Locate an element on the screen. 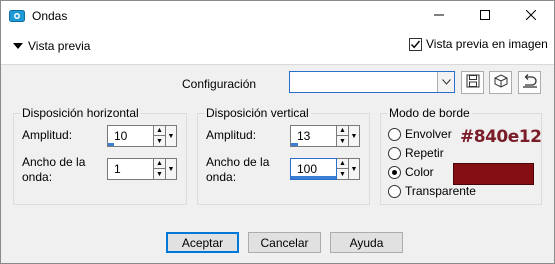  cancel-button: Cancelar is located at coordinates (284, 242).